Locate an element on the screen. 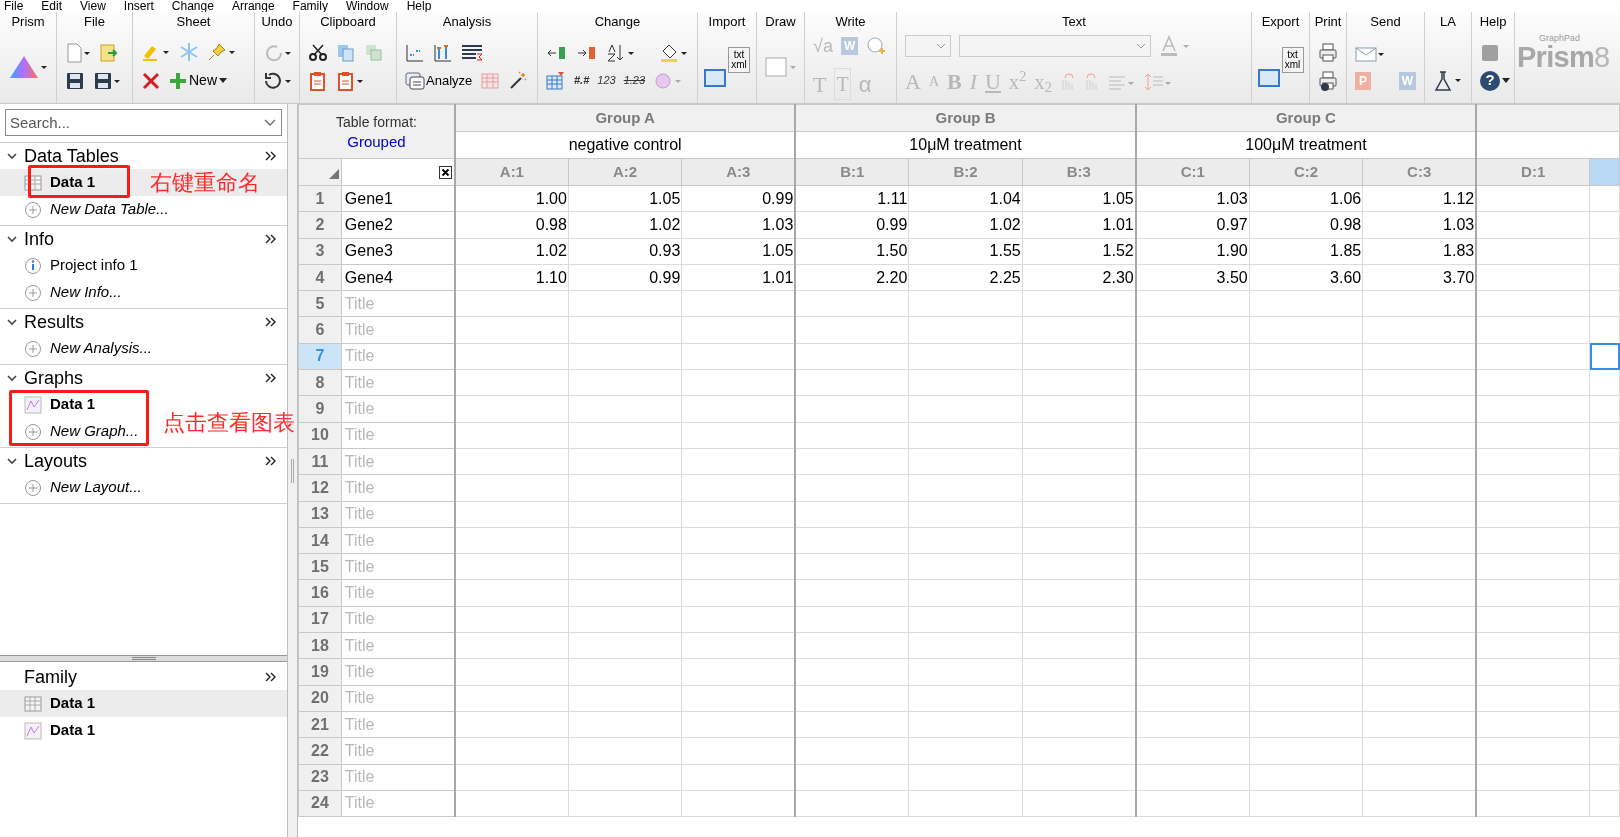  menu-item: File is located at coordinates (14, 6).